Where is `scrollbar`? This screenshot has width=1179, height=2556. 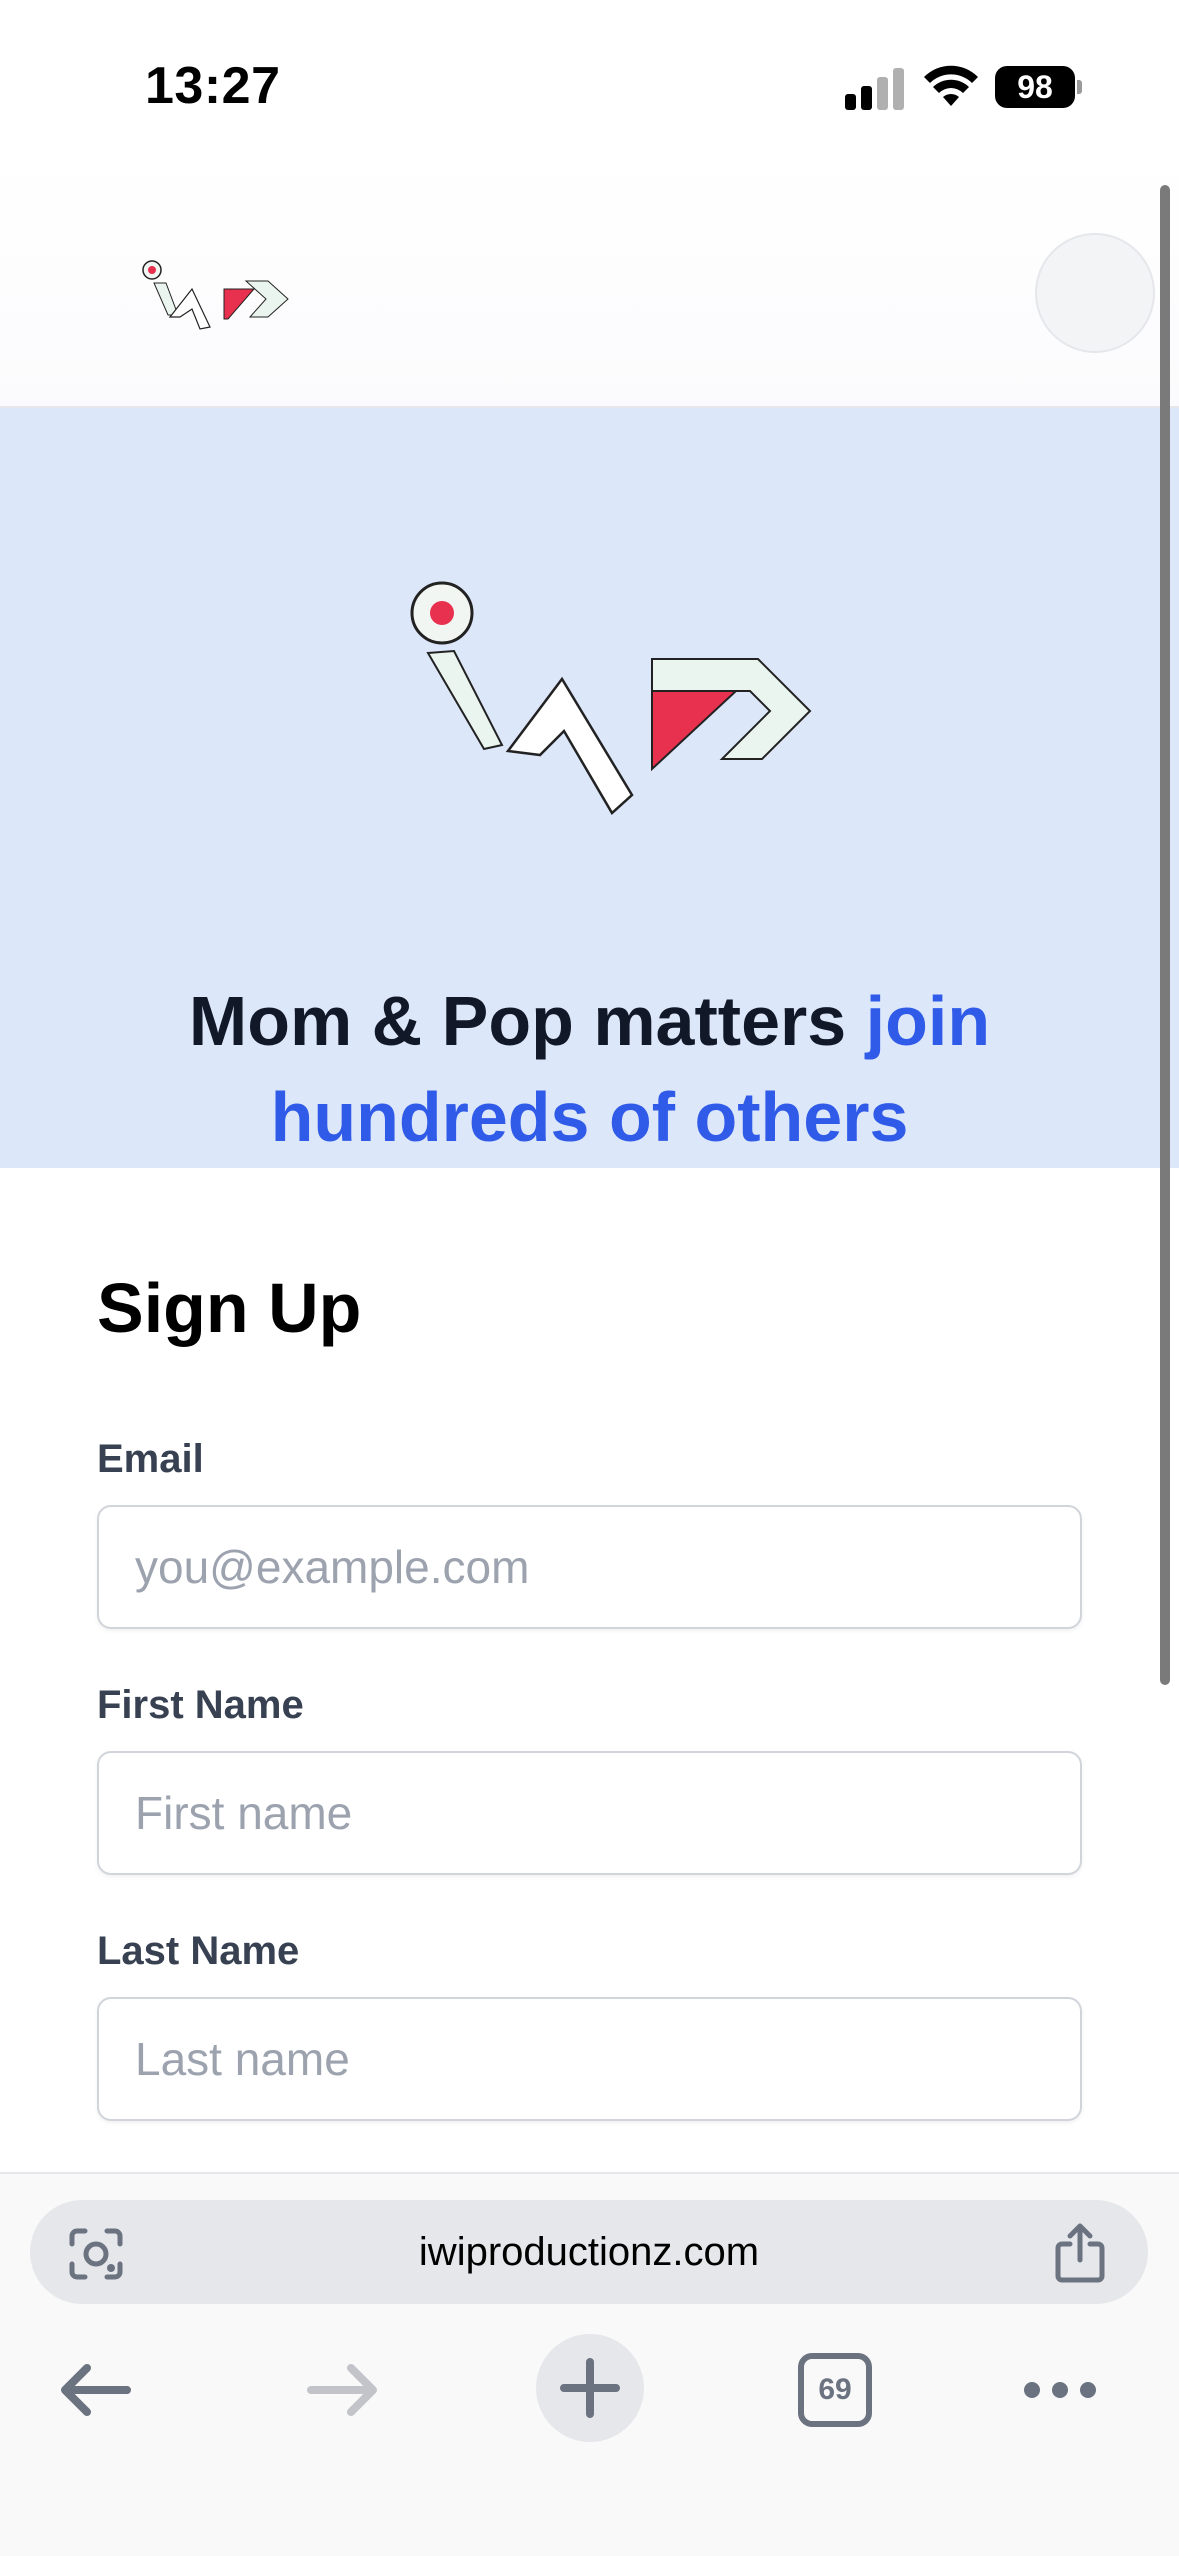
scrollbar is located at coordinates (1165, 935).